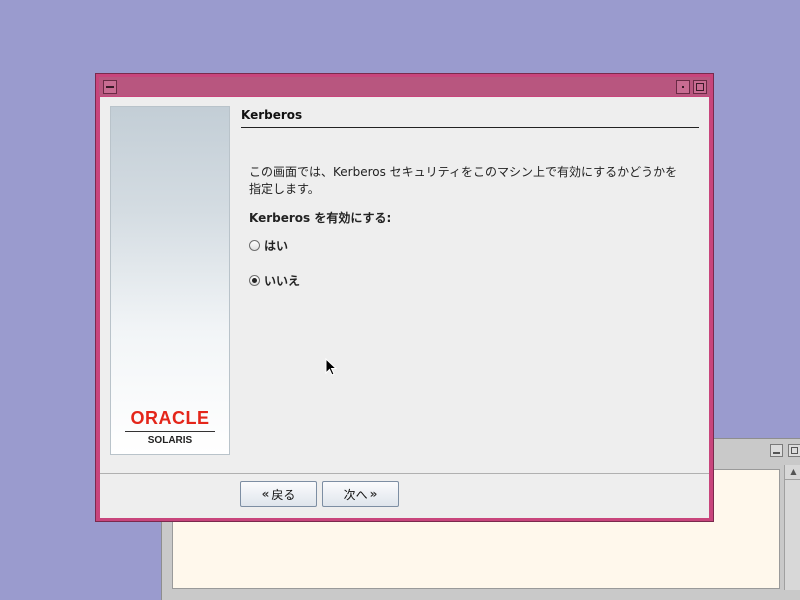  What do you see at coordinates (320, 218) in the screenshot?
I see `enable-kerberos-prompt: Kerberos を有効にする:` at bounding box center [320, 218].